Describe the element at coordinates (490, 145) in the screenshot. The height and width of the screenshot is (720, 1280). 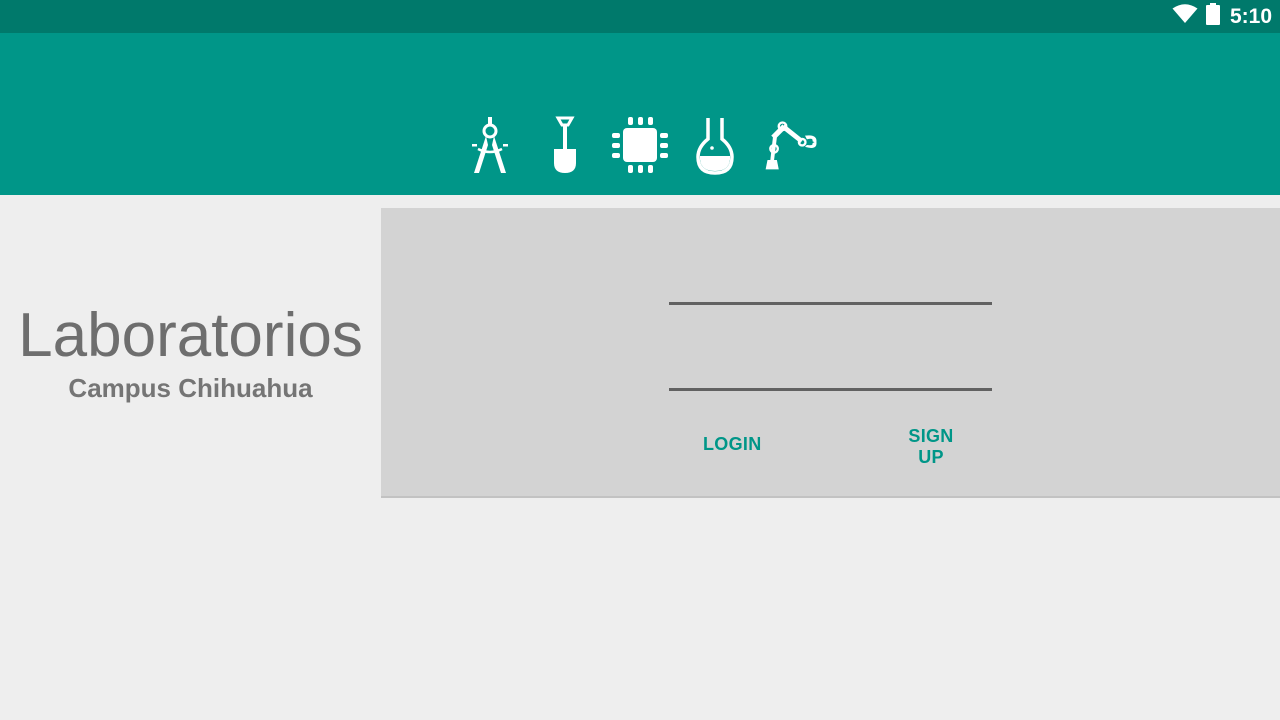
I see `drafting-compass-icon` at that location.